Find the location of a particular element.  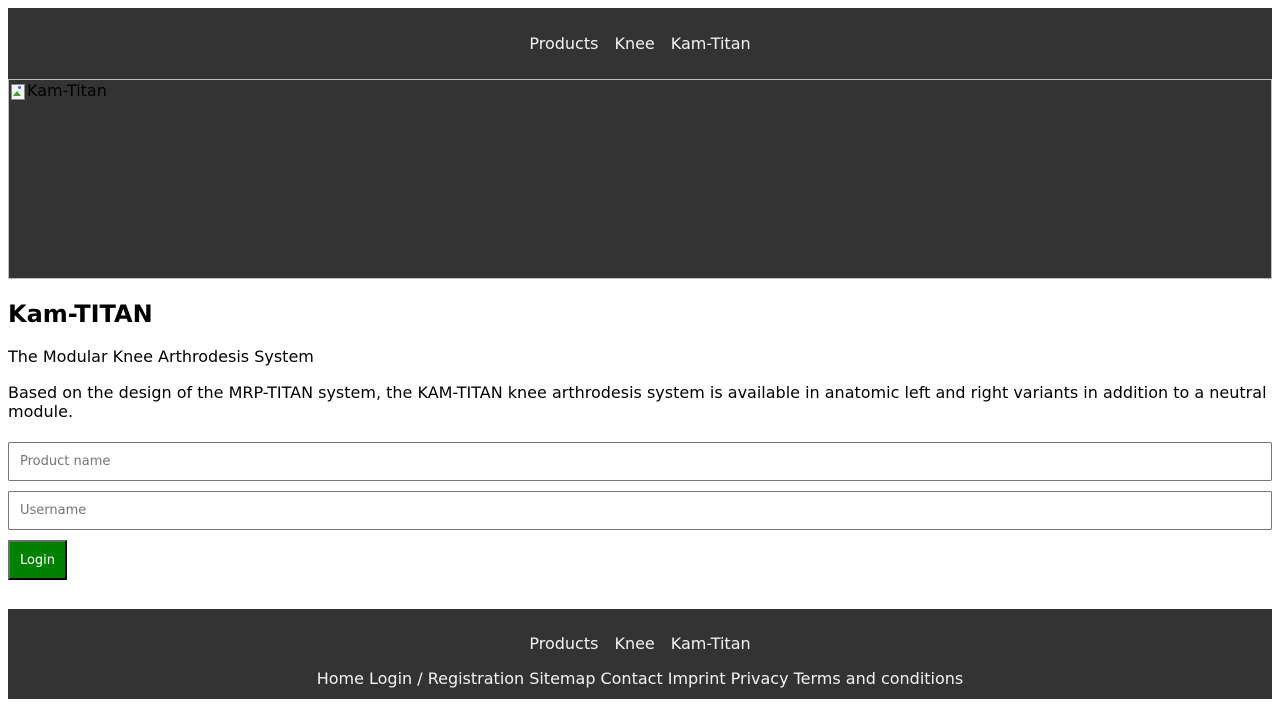

top-nav-bar: Products Knee Kam-Titan is located at coordinates (640, 43).